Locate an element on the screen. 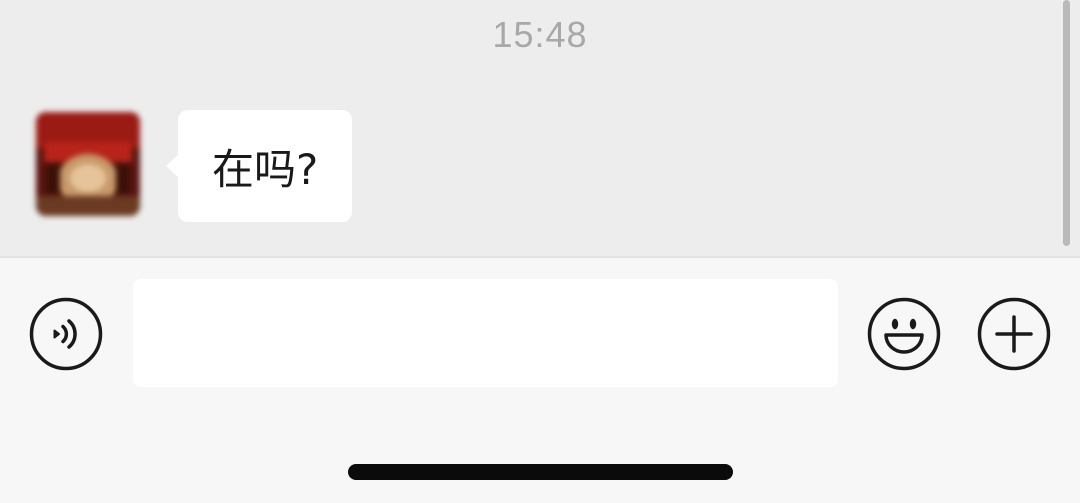 This screenshot has width=1080, height=503. voice-input-button is located at coordinates (66, 334).